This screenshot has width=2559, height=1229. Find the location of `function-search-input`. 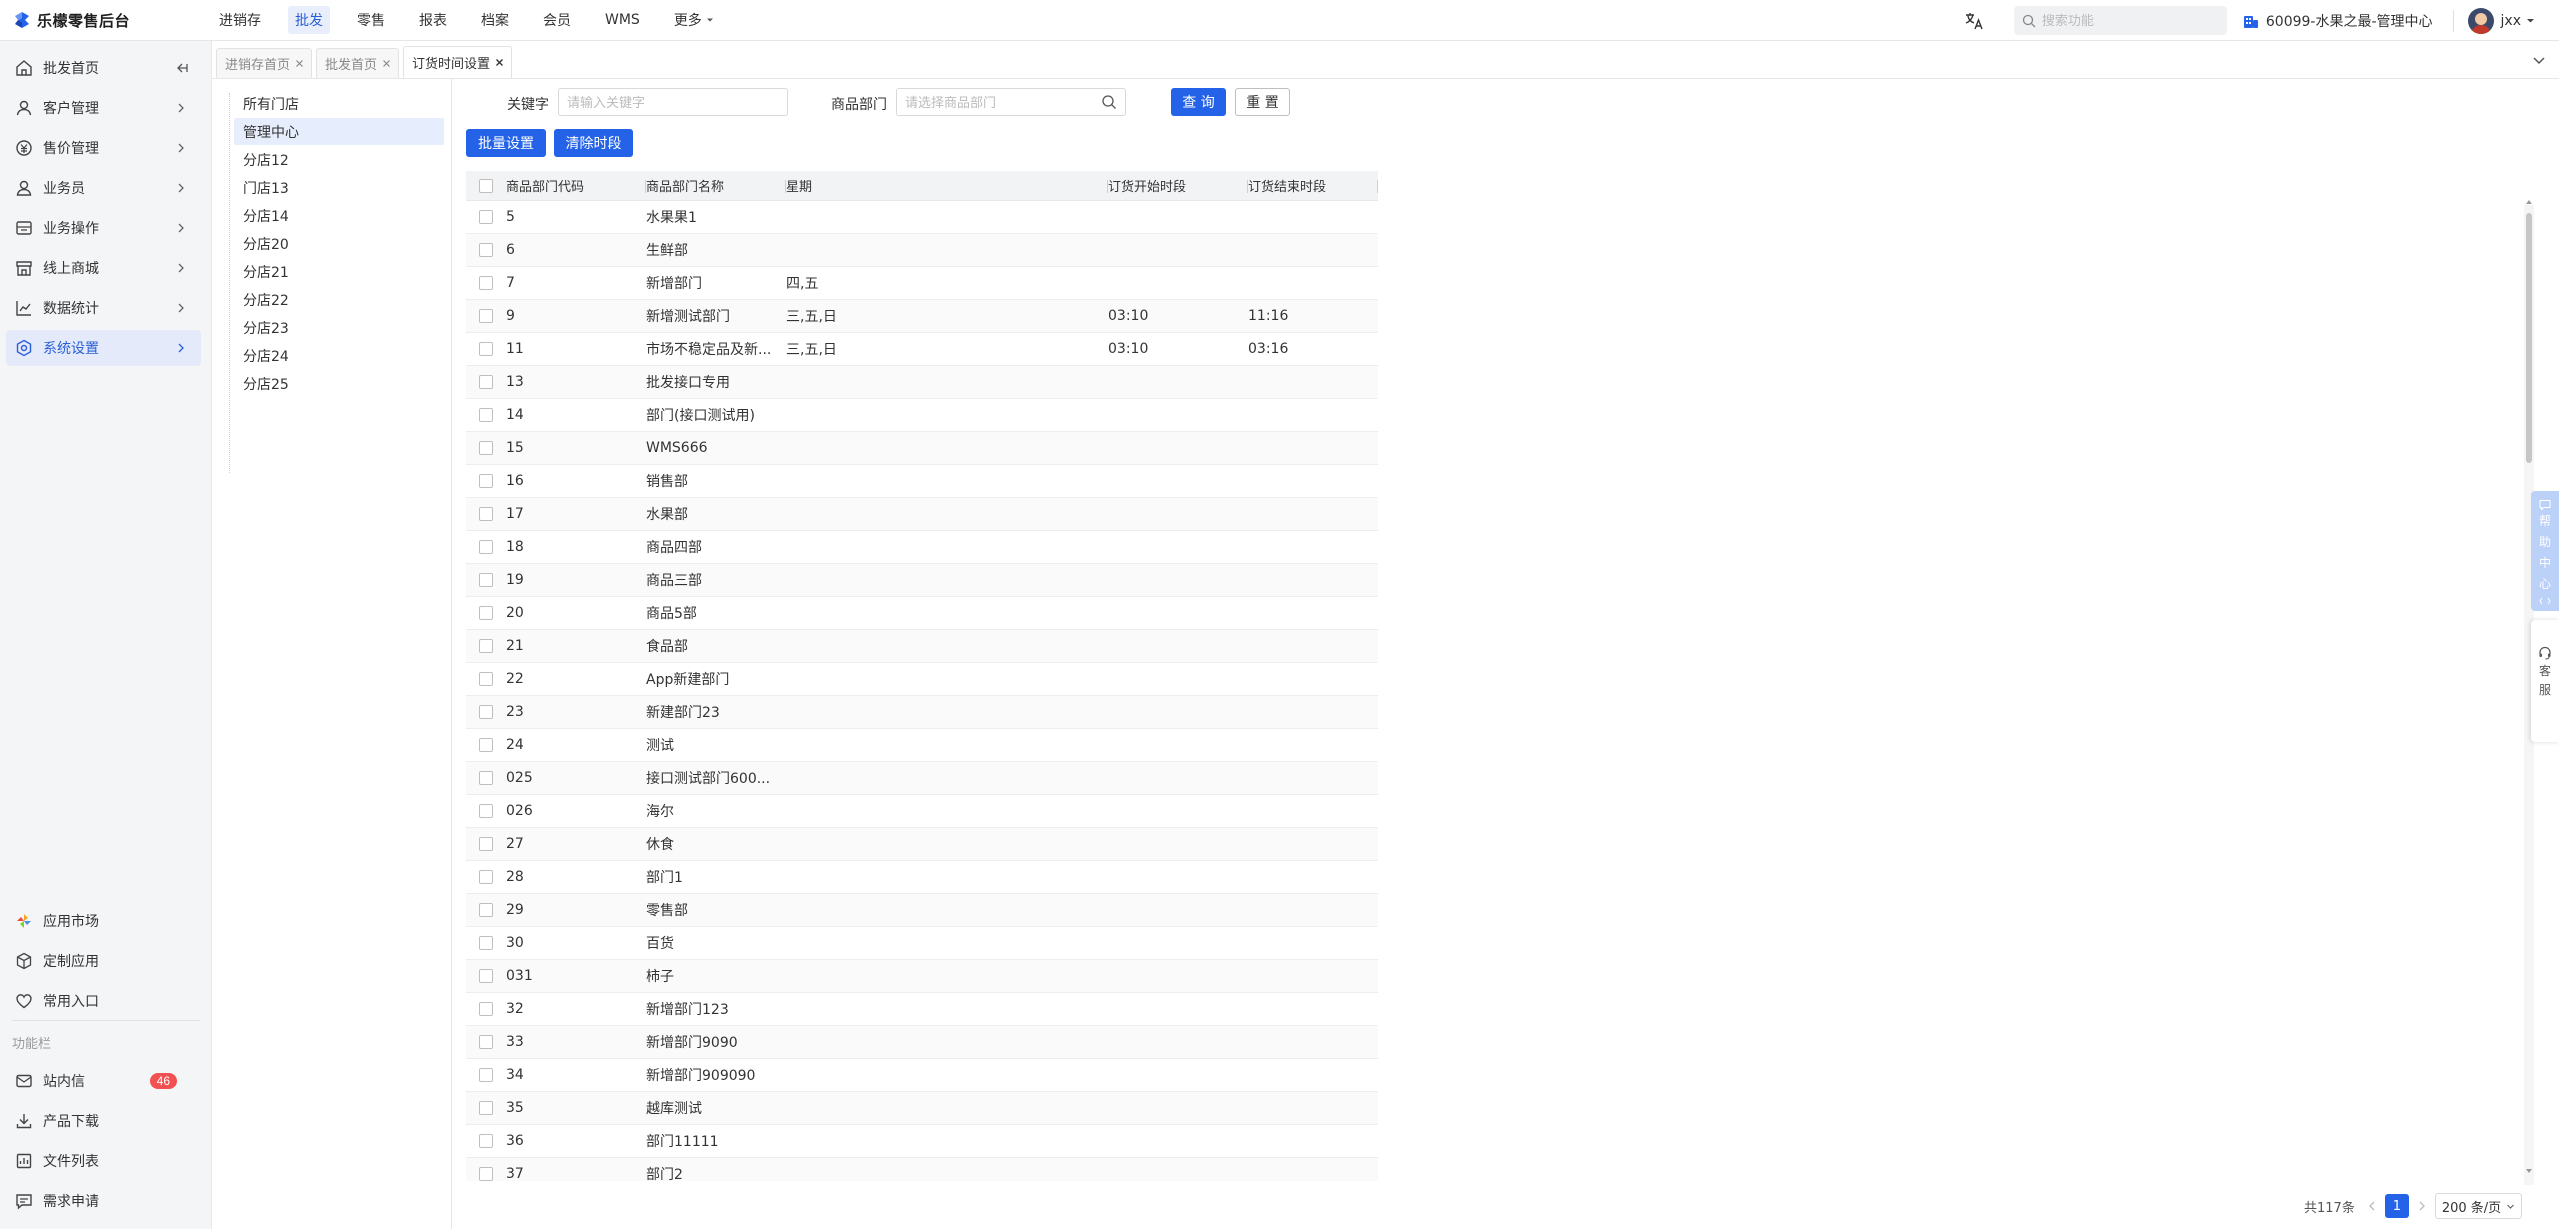

function-search-input is located at coordinates (2126, 20).